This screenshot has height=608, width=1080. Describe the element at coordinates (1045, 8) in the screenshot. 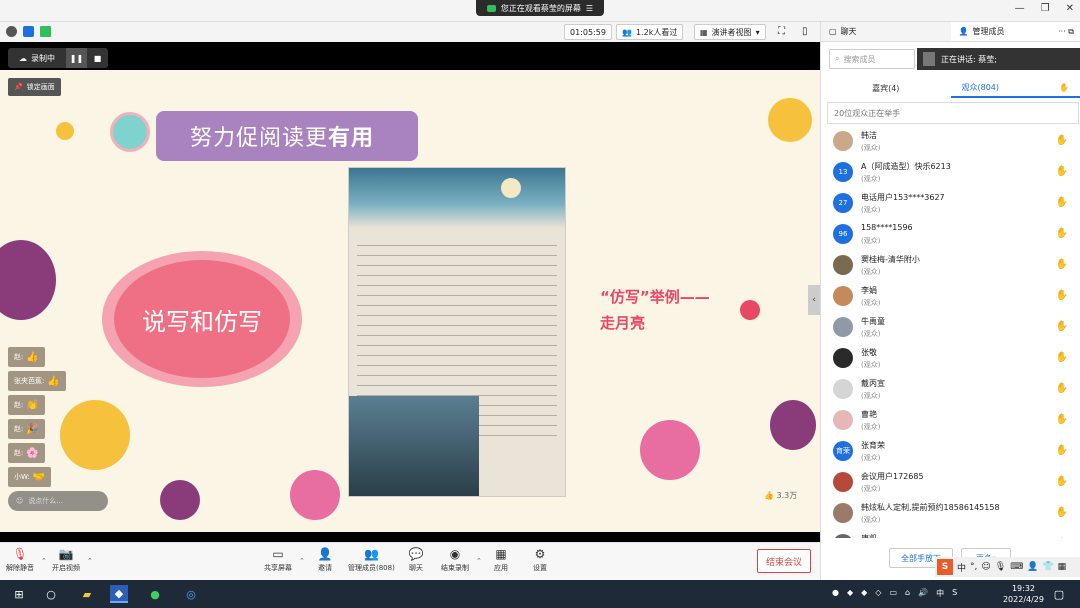

I see `restore-button: ❐` at that location.